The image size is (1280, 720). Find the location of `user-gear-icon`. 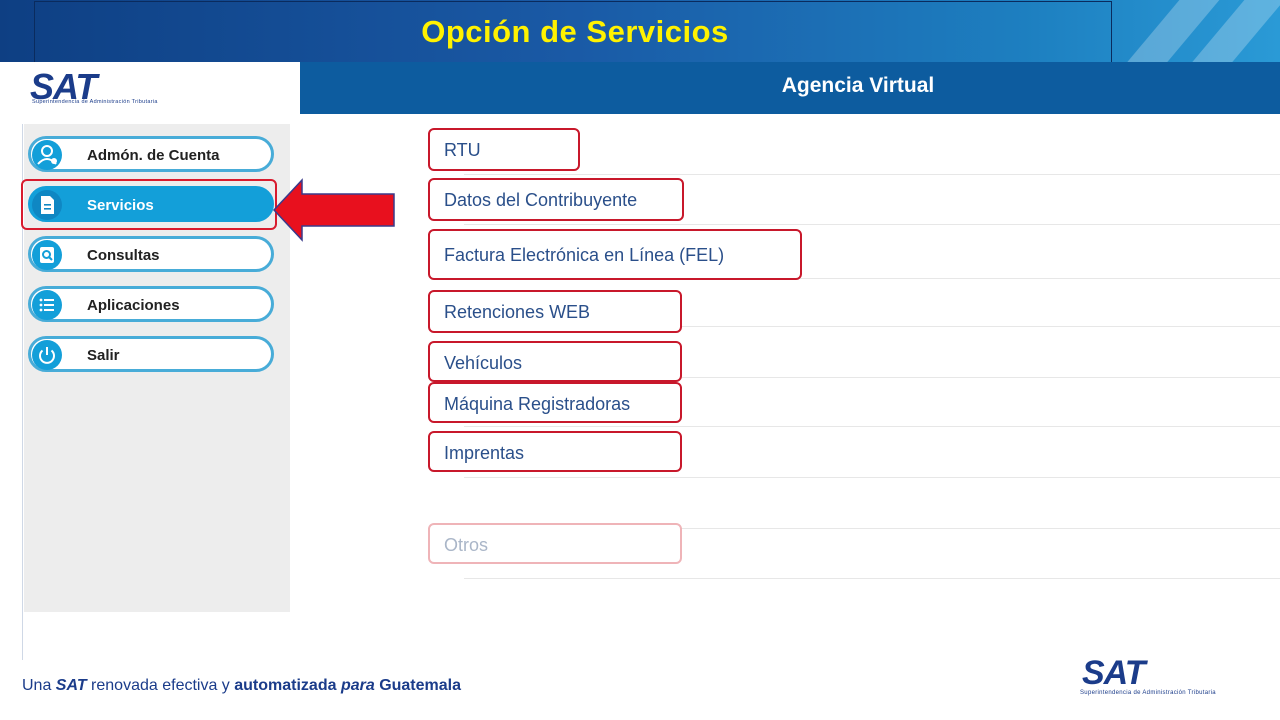

user-gear-icon is located at coordinates (47, 155).